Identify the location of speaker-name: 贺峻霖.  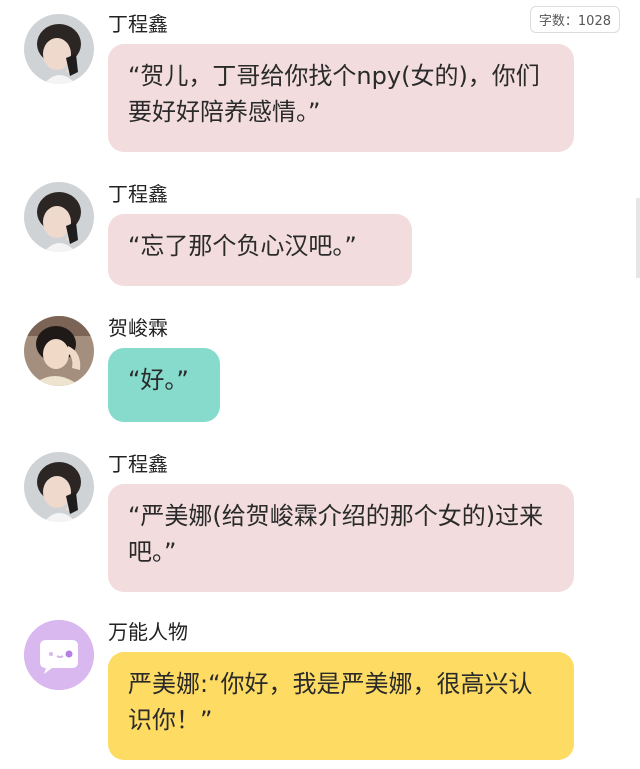
(138, 328).